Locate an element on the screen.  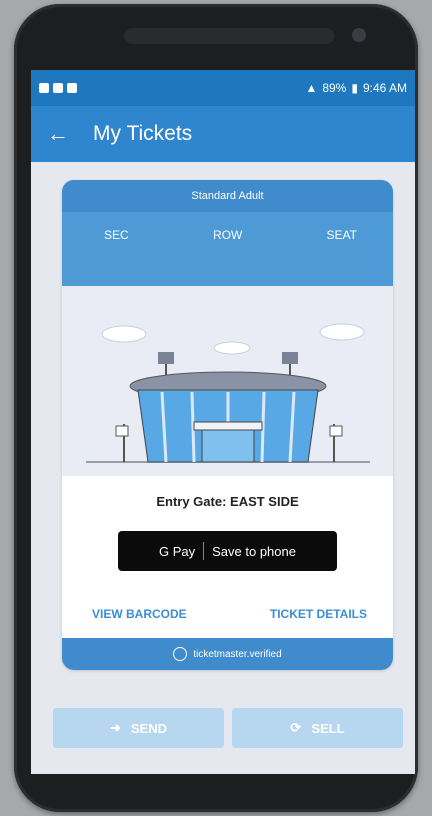
save-to-phone-label: Save to phone is located at coordinates (254, 551).